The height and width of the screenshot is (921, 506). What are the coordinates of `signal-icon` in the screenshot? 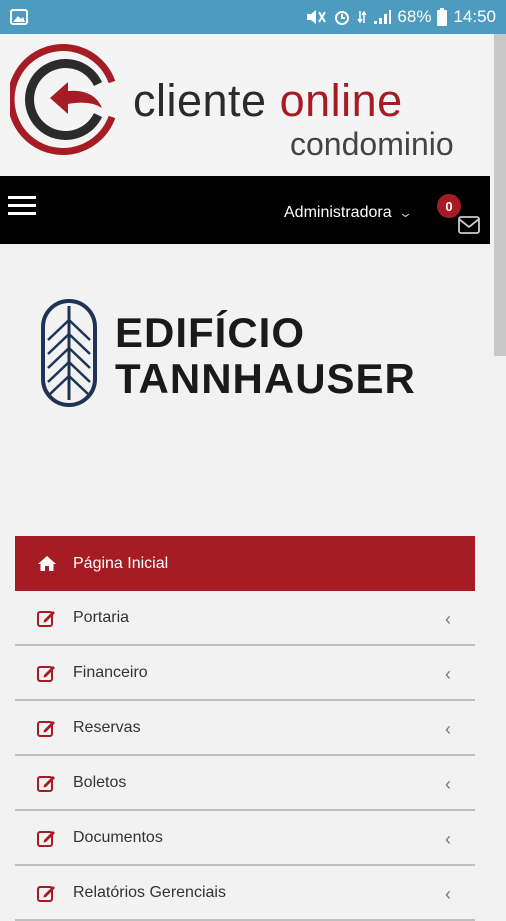 It's located at (382, 17).